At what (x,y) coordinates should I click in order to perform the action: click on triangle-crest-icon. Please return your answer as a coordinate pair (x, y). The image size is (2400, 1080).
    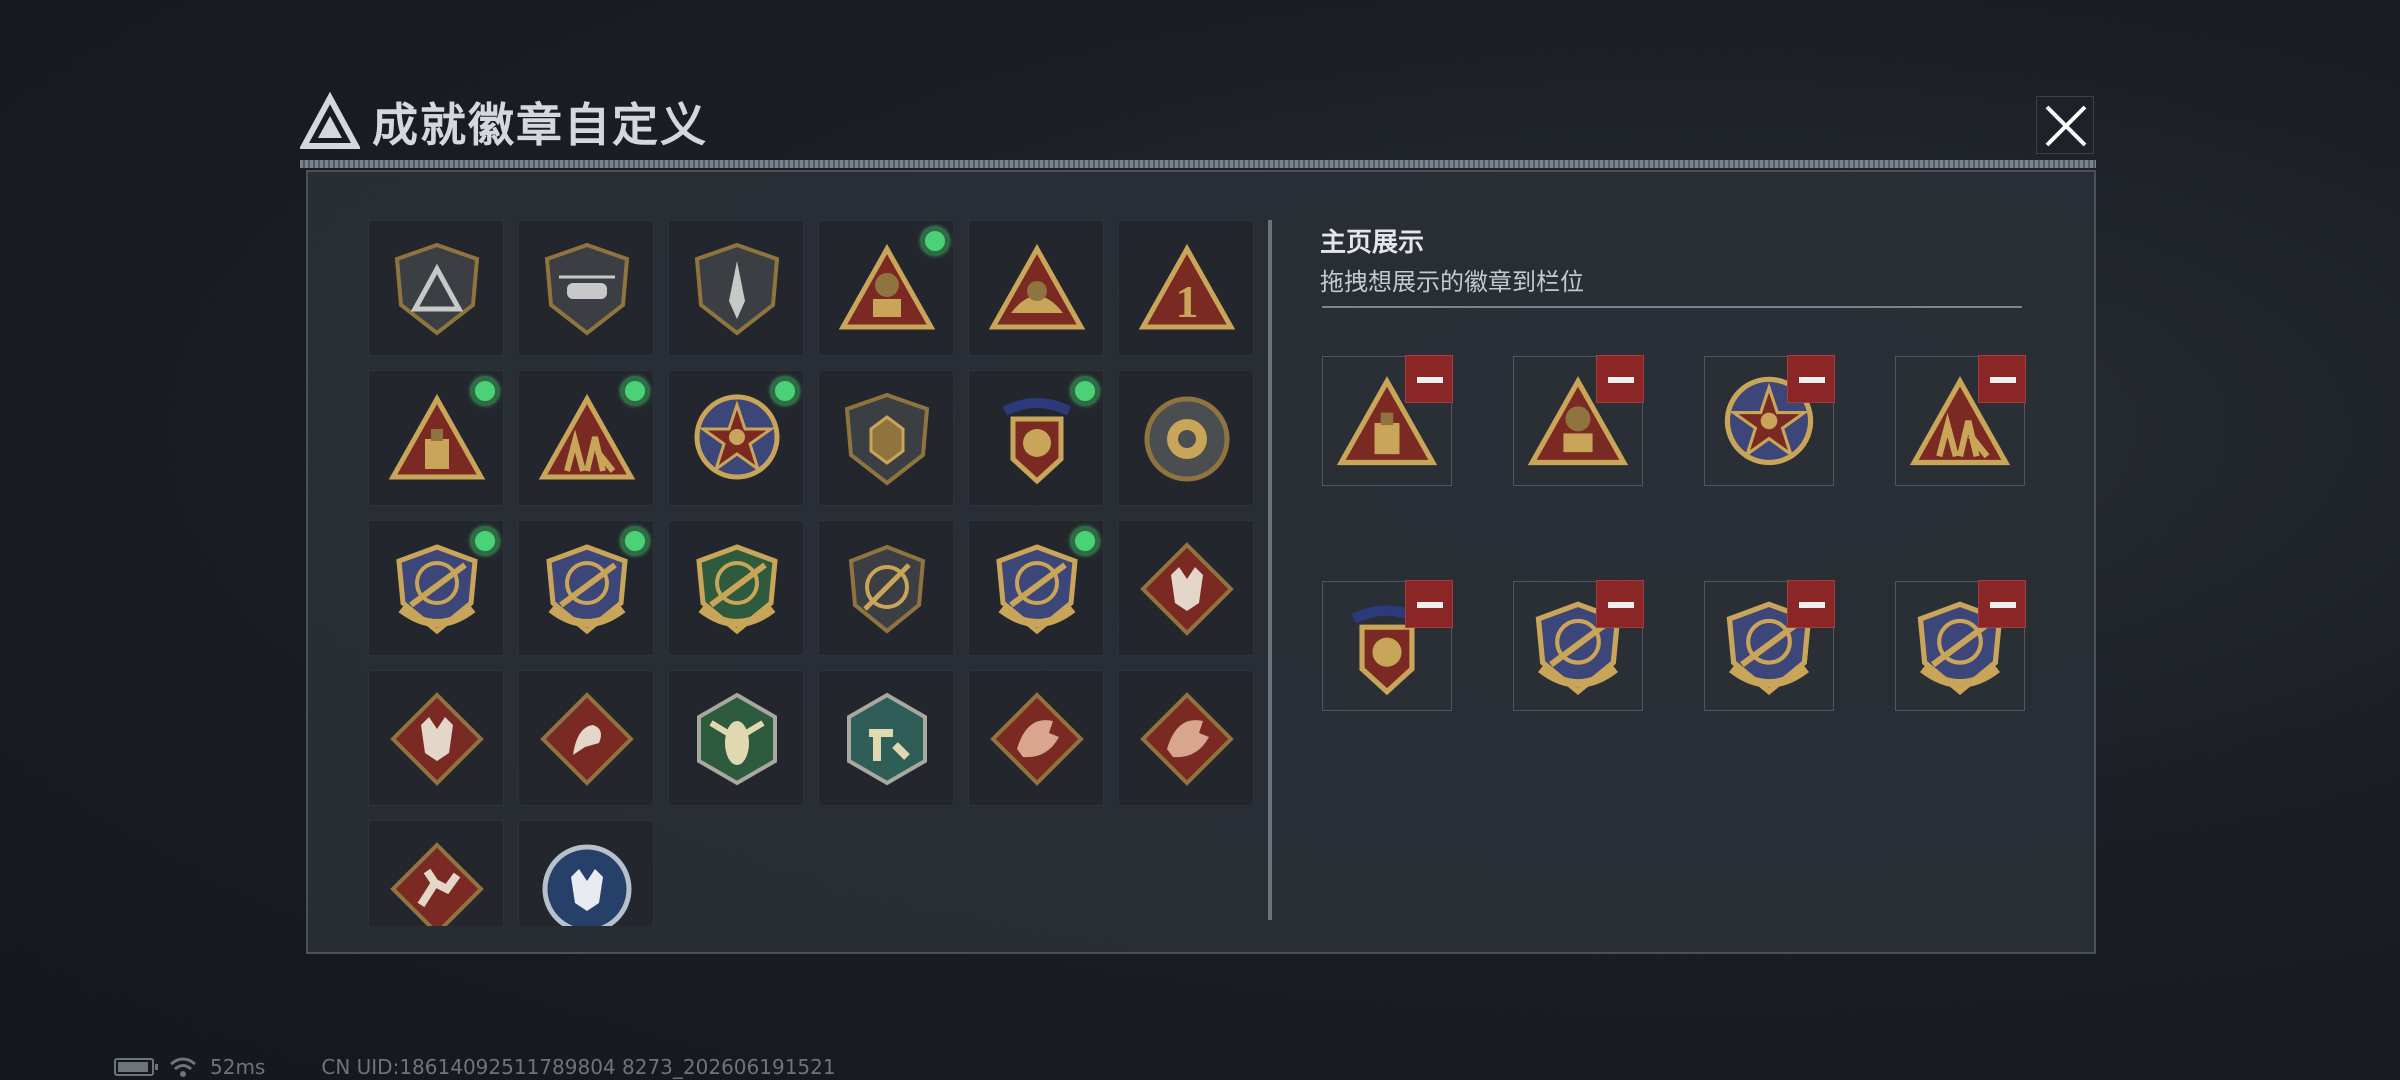
    Looking at the image, I should click on (1037, 286).